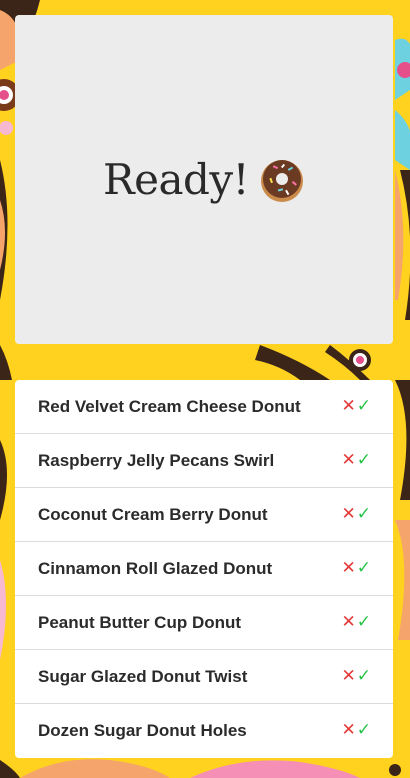 Image resolution: width=410 pixels, height=778 pixels. I want to click on list-item: Peanut Butter Cup Donut ✕ ✓, so click(204, 623).